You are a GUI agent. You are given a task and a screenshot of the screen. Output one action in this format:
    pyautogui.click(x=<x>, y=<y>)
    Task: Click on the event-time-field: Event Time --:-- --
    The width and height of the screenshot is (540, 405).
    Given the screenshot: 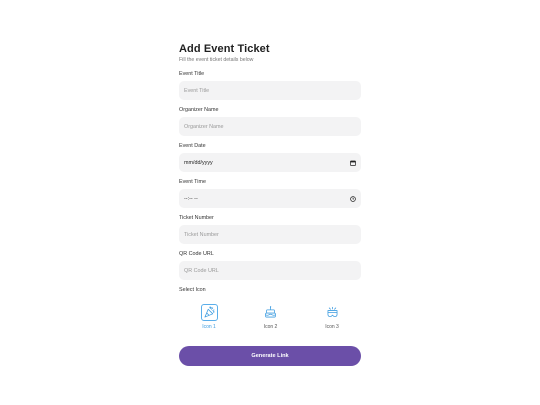 What is the action you would take?
    pyautogui.click(x=270, y=193)
    